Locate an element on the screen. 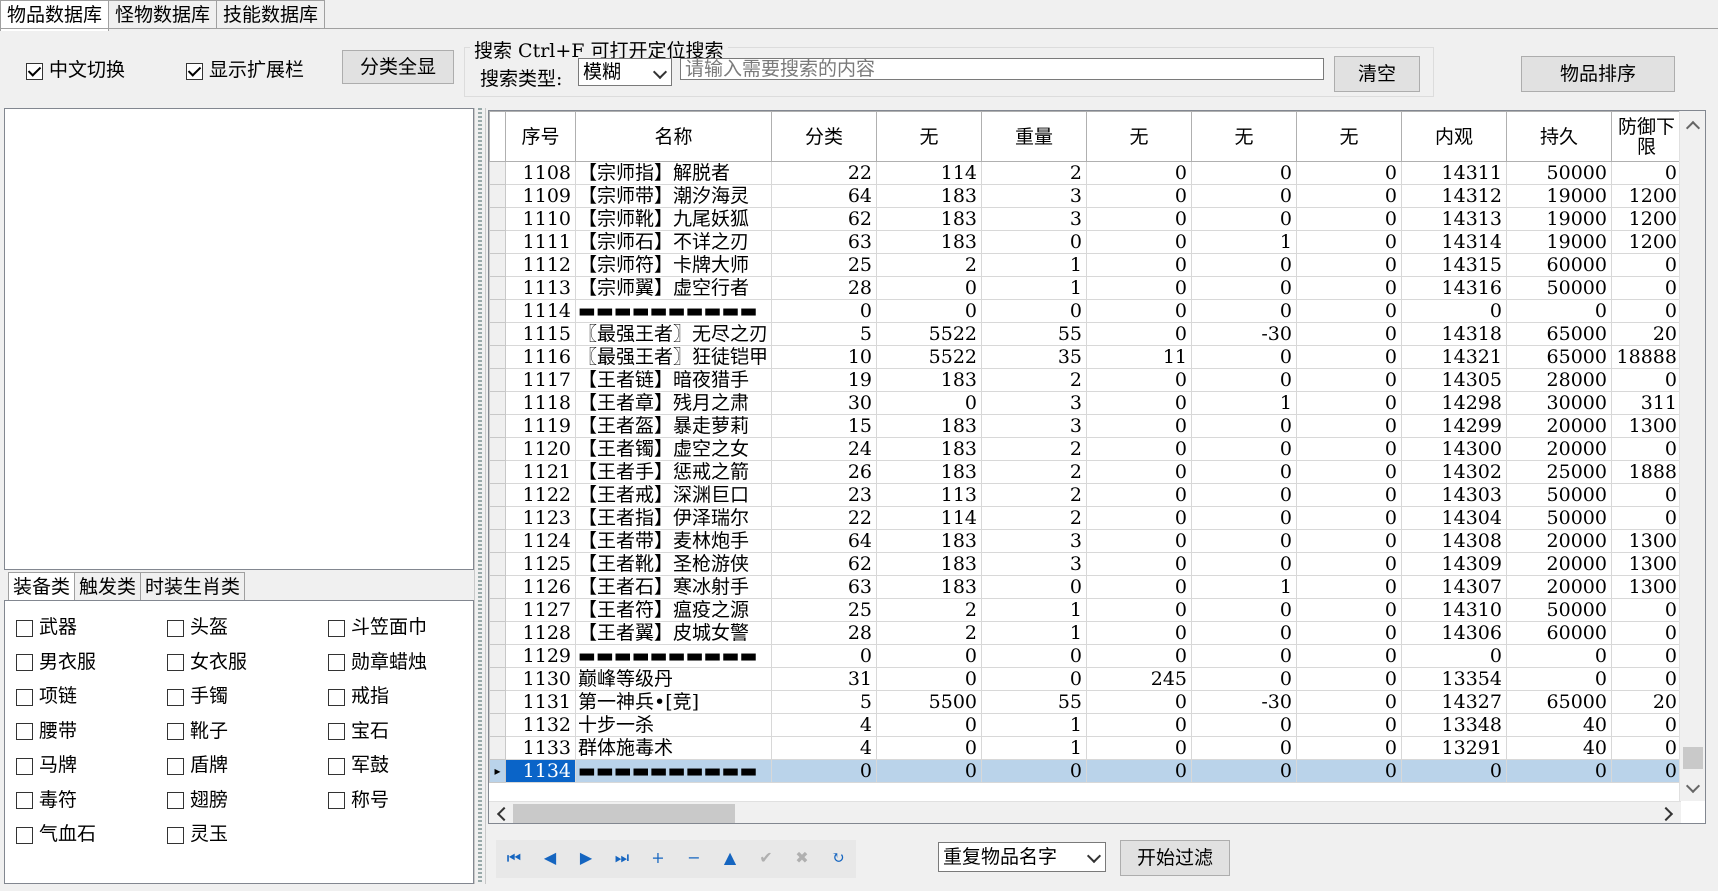 Image resolution: width=1718 pixels, height=891 pixels. table-cell: 14302 is located at coordinates (1454, 472).